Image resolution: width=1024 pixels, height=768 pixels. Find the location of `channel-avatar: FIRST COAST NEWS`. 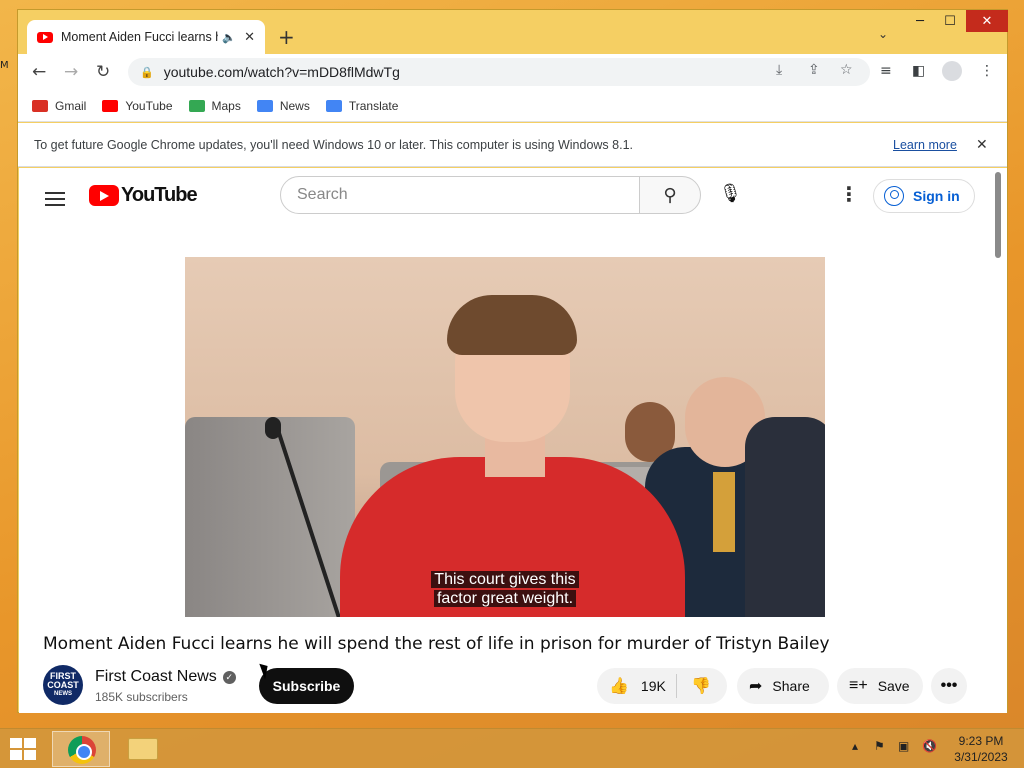

channel-avatar: FIRST COAST NEWS is located at coordinates (63, 685).